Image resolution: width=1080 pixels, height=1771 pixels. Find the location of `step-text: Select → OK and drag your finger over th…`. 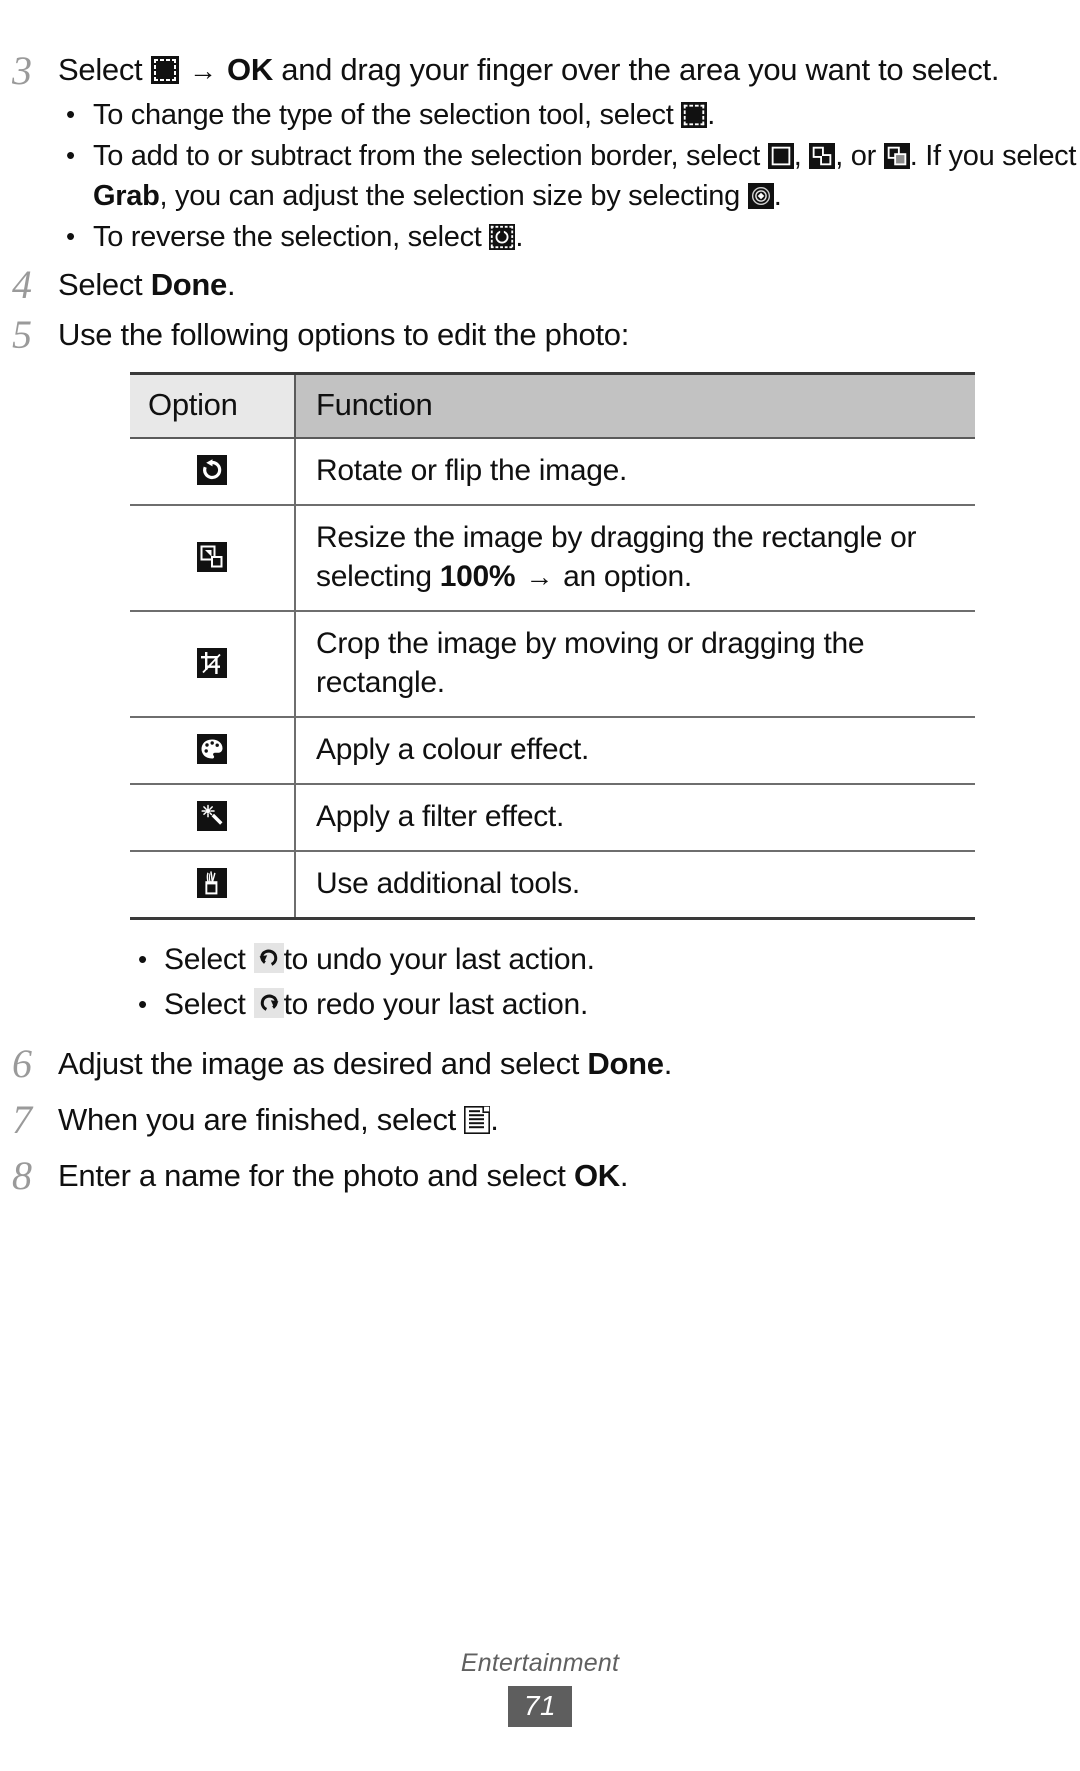

step-text: Select → OK and drag your finger over th… is located at coordinates (569, 153).